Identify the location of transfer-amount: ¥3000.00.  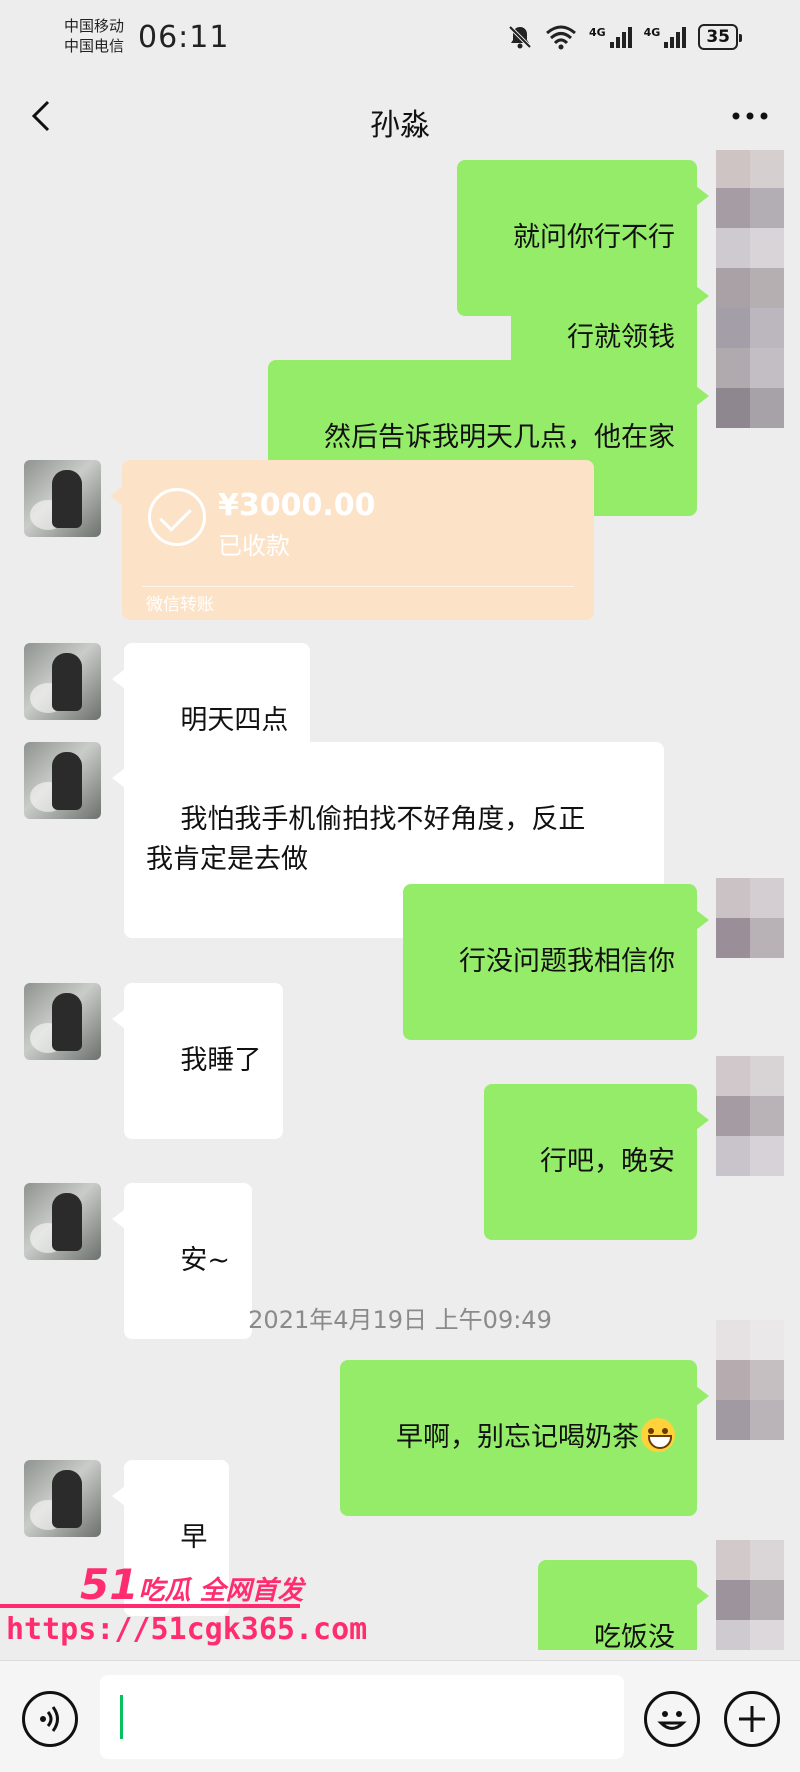
(297, 505).